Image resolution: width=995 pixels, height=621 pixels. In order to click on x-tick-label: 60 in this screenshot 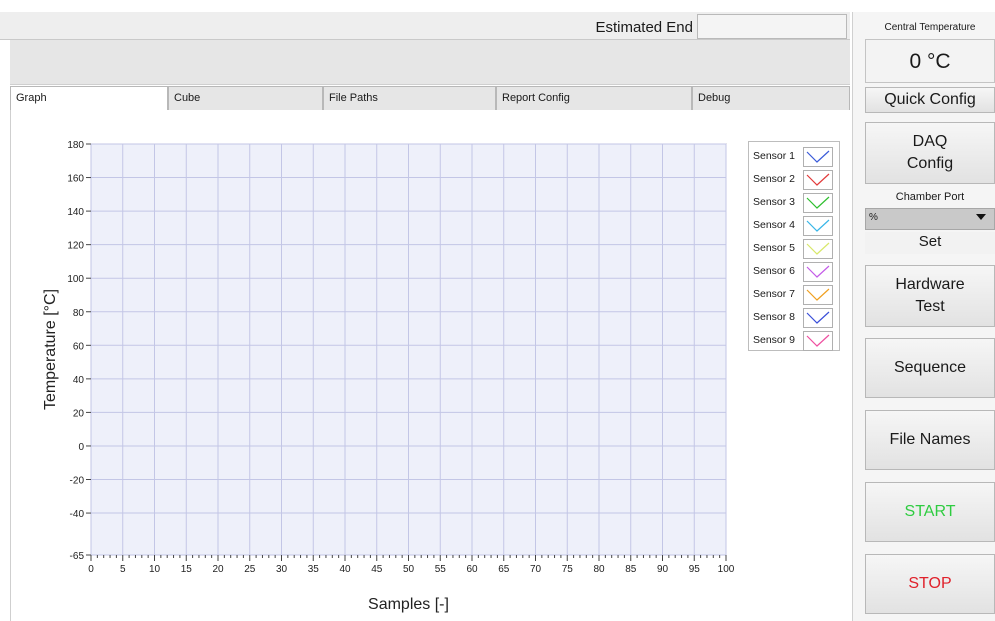, I will do `click(472, 569)`.